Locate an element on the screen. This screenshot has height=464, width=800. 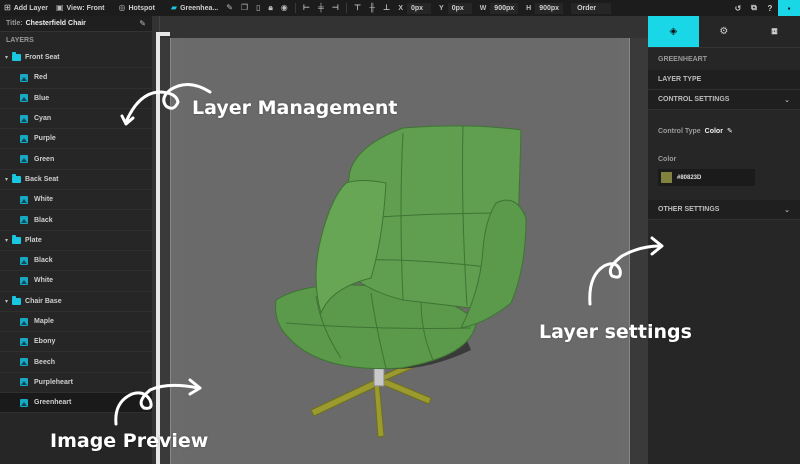
annotation-layer-management: Layer Management is located at coordinates (295, 108).